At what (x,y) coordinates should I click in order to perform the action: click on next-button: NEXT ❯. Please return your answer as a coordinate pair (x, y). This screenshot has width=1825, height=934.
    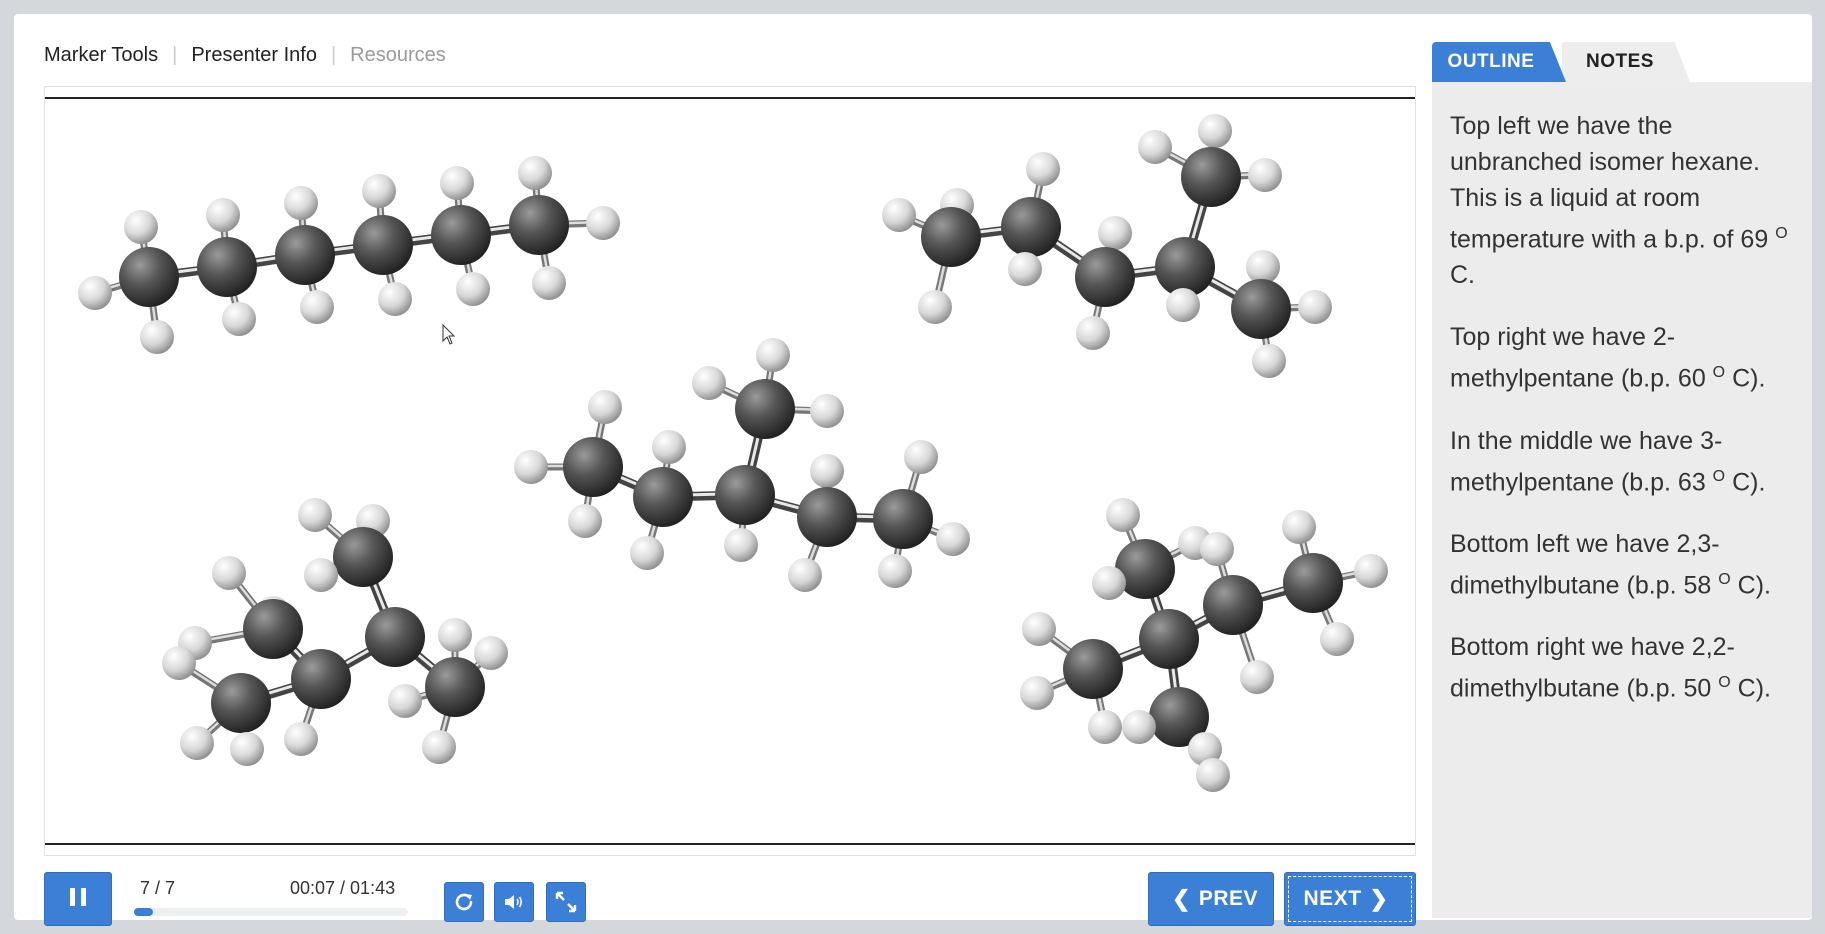
    Looking at the image, I should click on (1350, 899).